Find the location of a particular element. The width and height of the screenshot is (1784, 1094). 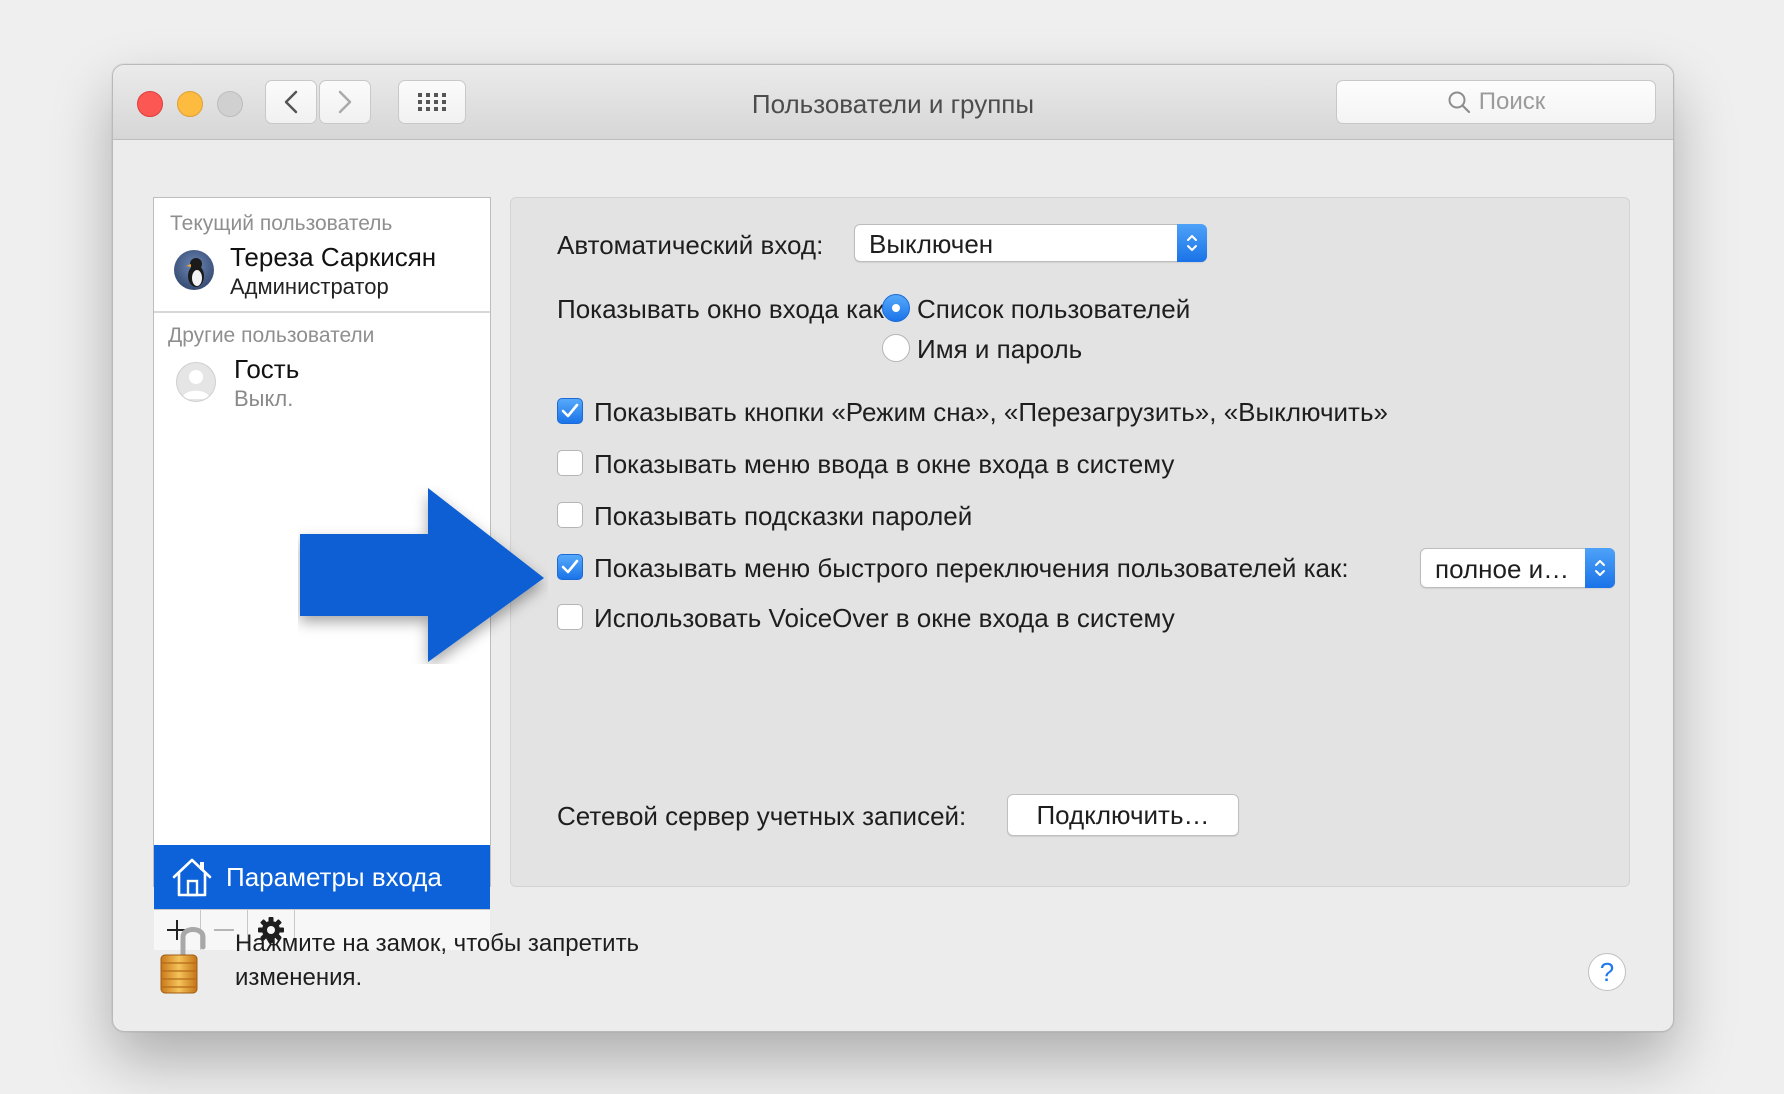

guest-status: Выкл. is located at coordinates (264, 398).